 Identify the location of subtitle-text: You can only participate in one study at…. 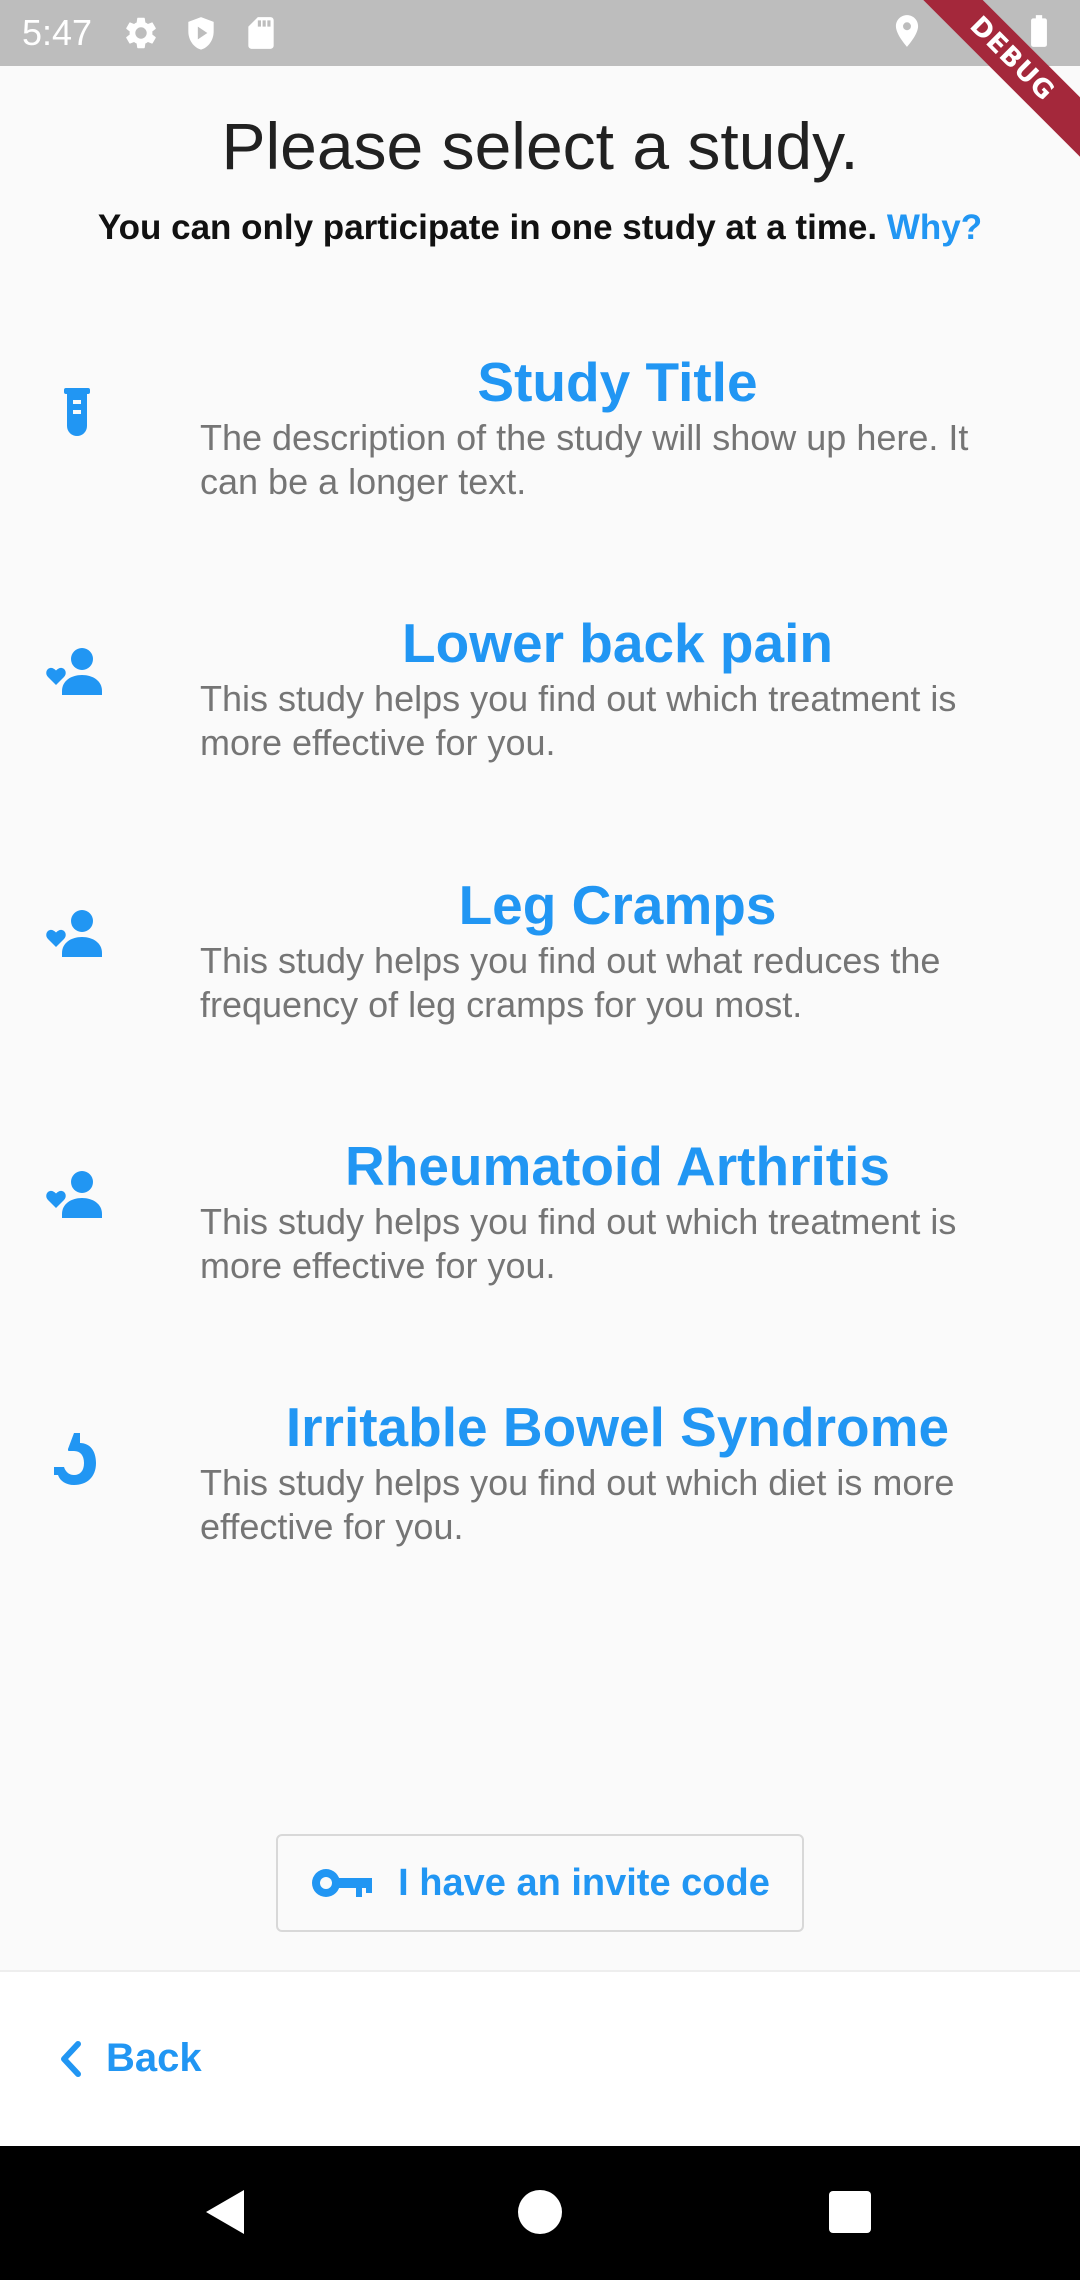
(487, 227).